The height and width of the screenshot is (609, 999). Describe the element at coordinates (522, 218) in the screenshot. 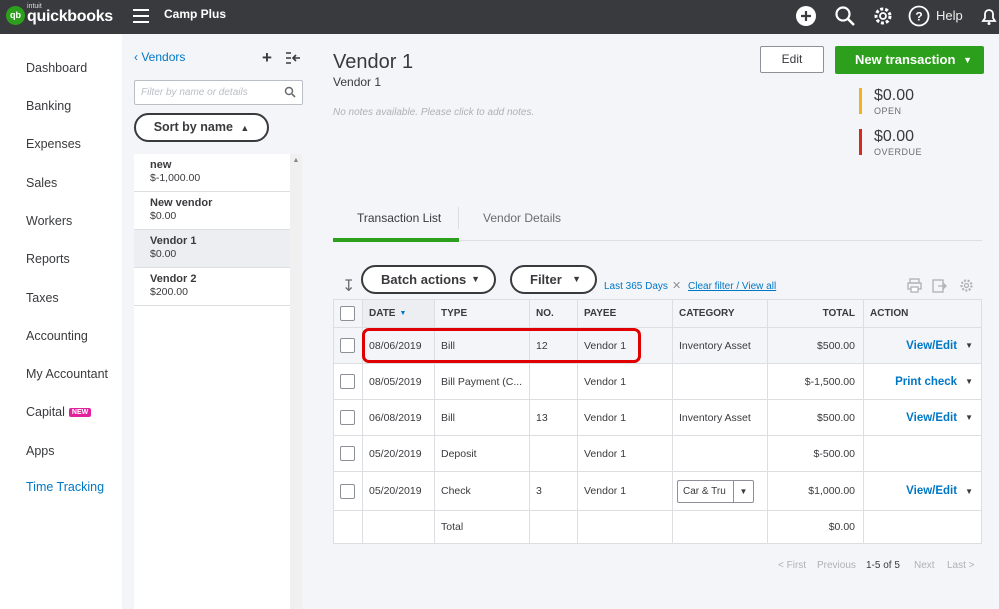

I see `tab-vendor-details: Vendor Details` at that location.